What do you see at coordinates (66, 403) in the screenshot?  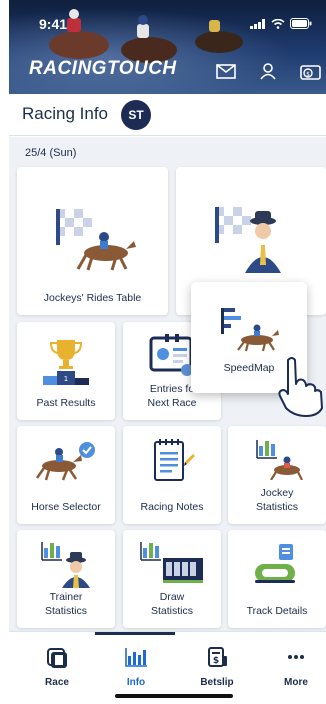 I see `tile-label: Past Results` at bounding box center [66, 403].